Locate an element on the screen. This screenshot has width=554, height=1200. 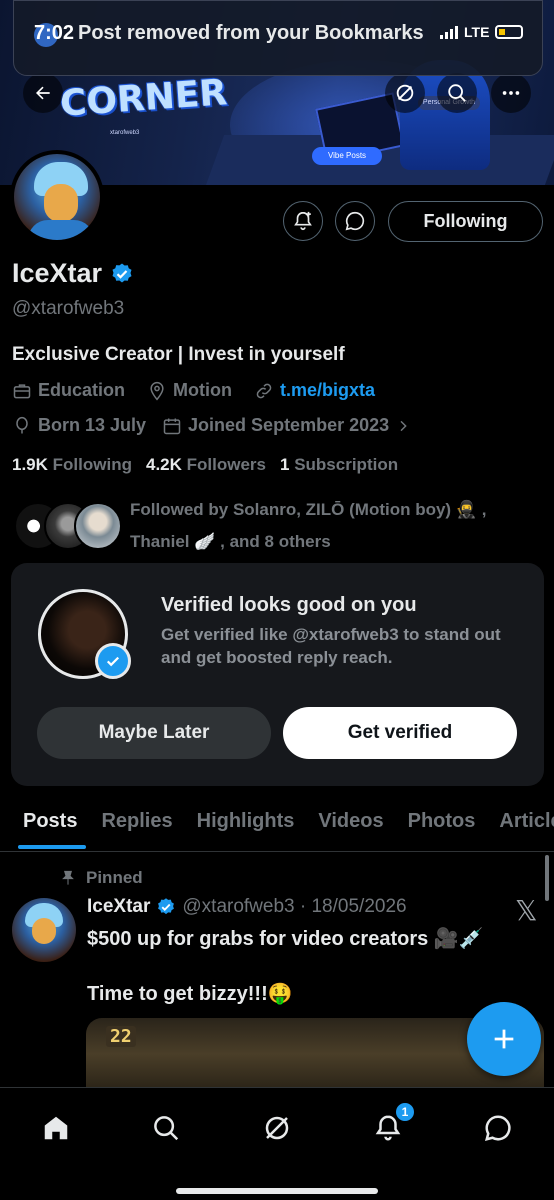
briefcase-icon is located at coordinates (22, 390).